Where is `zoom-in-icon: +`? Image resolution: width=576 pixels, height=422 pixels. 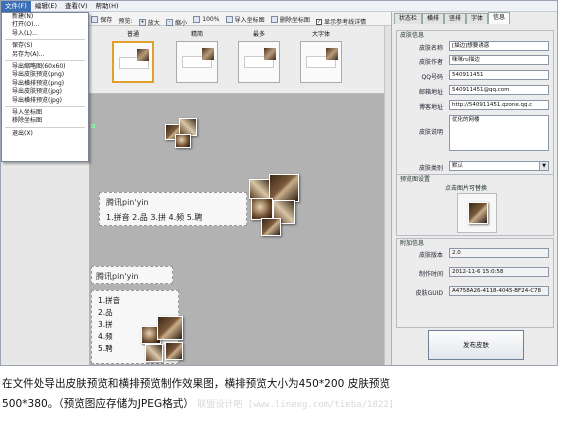 zoom-in-icon: + is located at coordinates (142, 22).